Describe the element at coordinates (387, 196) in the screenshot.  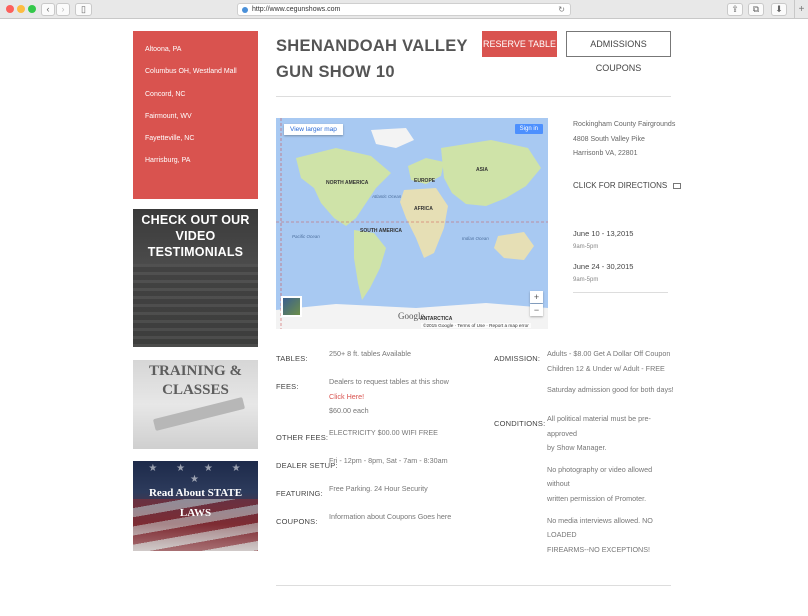
I see `map-label-atlantic: Atlantic Ocean` at that location.